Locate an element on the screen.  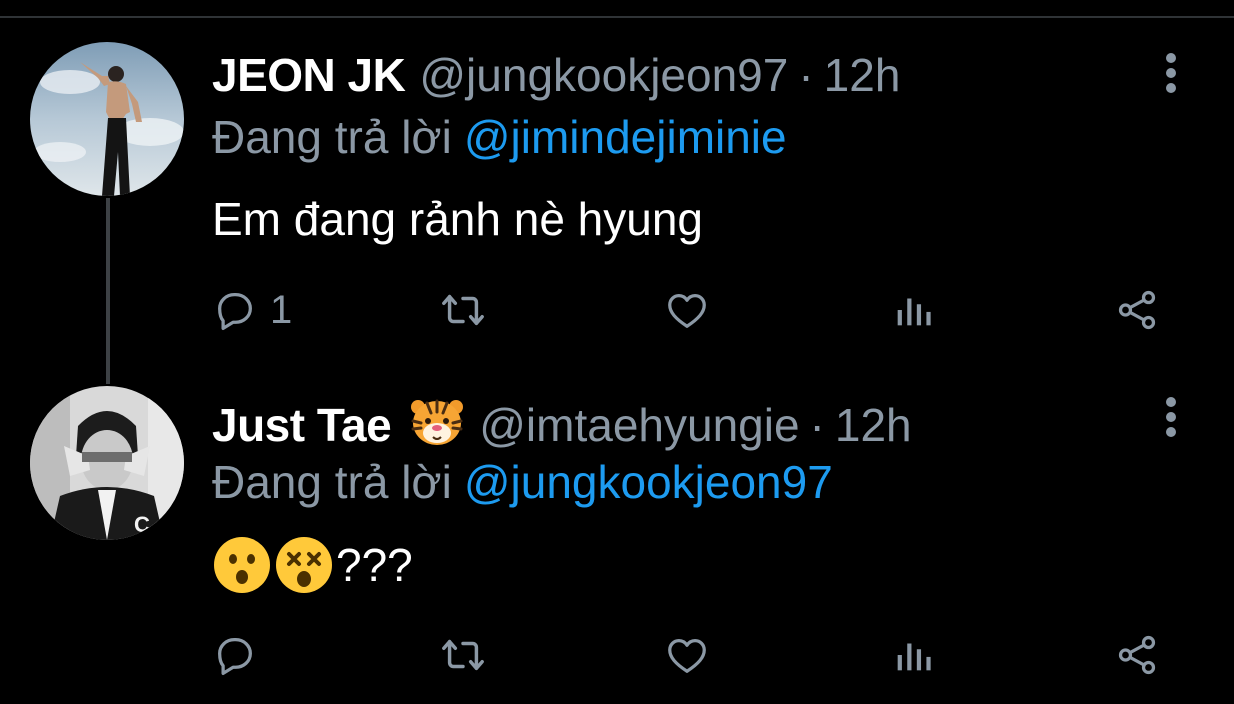
reply-button: 1 is located at coordinates (252, 310).